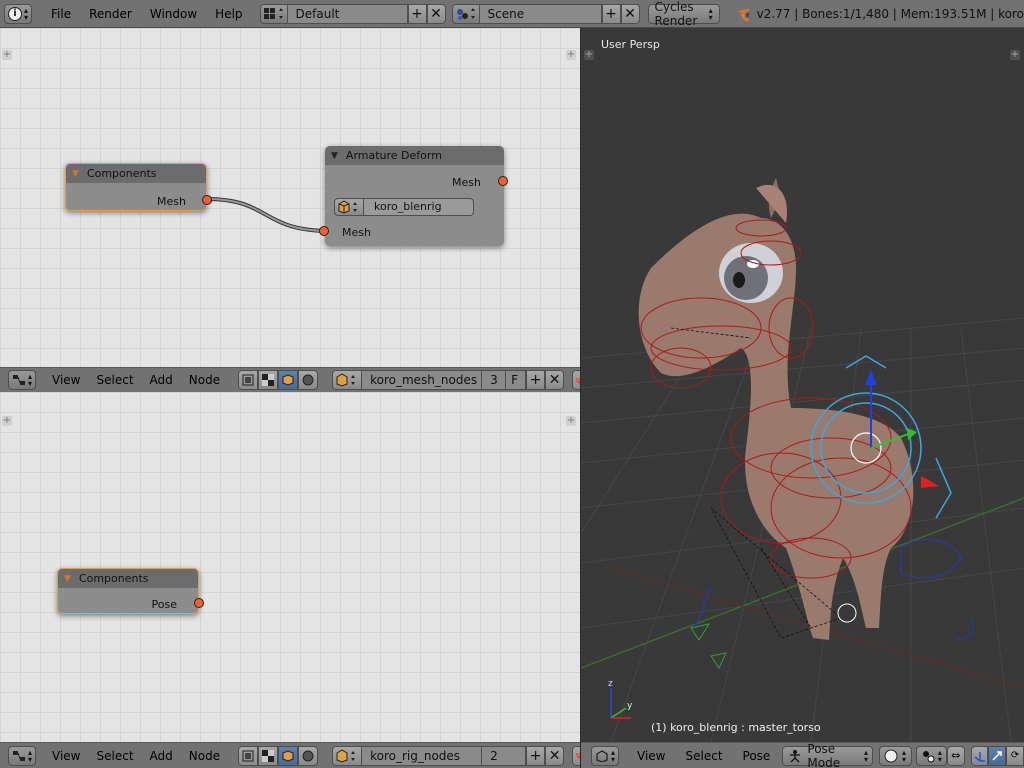 This screenshot has width=1024, height=768. Describe the element at coordinates (19, 755) in the screenshot. I see `node-editor-icon` at that location.